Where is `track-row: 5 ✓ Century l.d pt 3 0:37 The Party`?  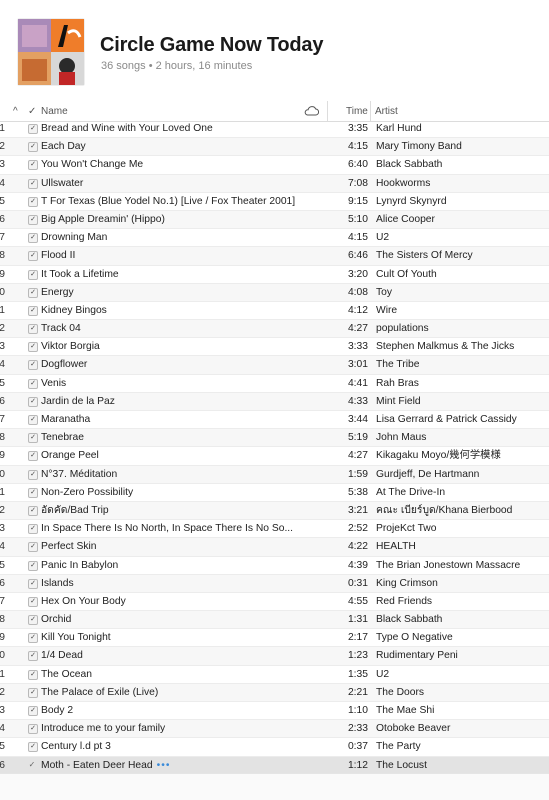 track-row: 5 ✓ Century l.d pt 3 0:37 The Party is located at coordinates (274, 747).